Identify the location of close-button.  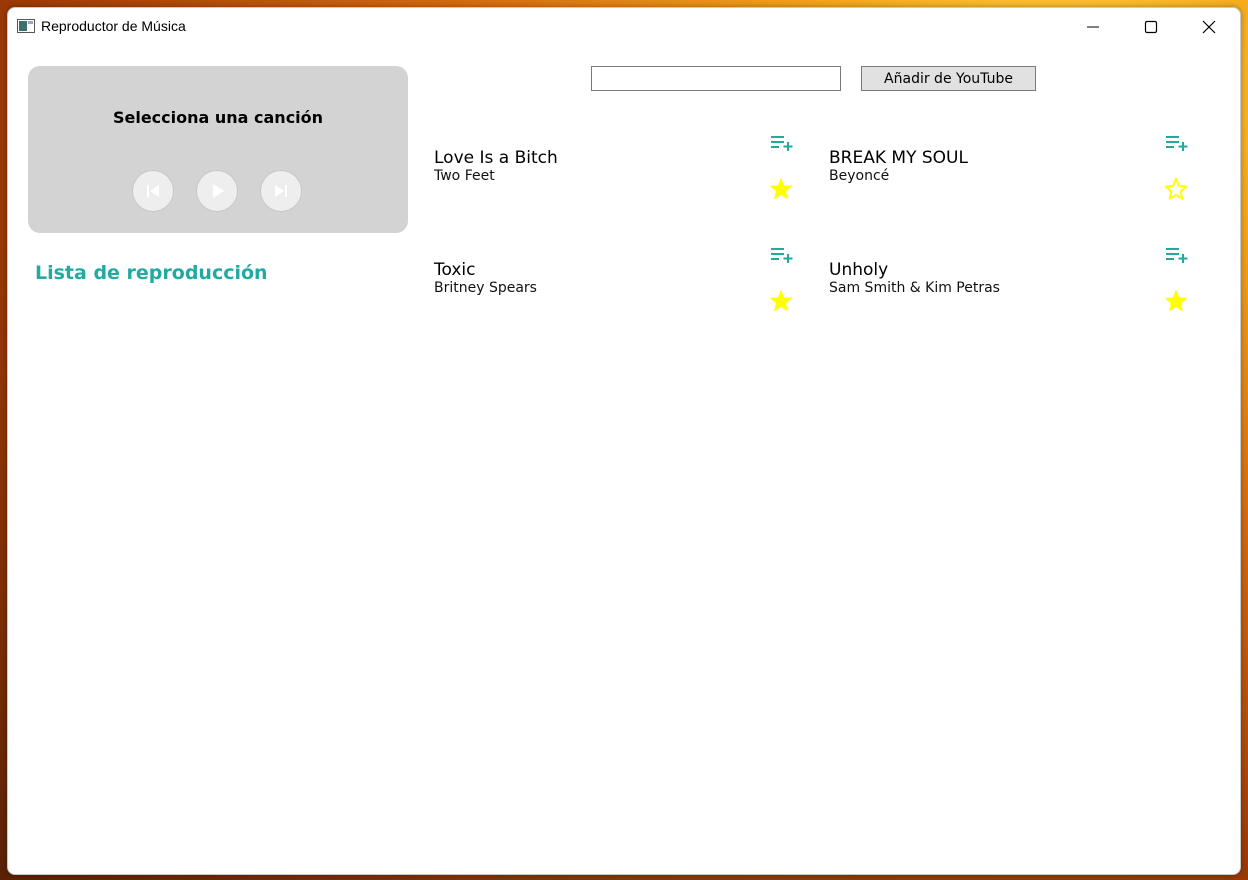
(1209, 27).